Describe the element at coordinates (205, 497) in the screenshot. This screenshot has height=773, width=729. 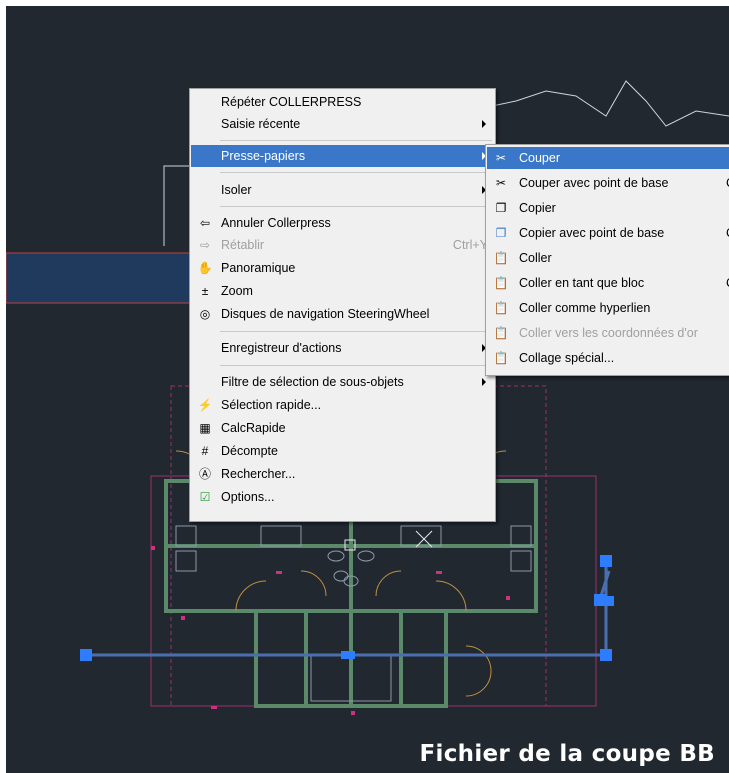
I see `options-check-icon: ☑` at that location.